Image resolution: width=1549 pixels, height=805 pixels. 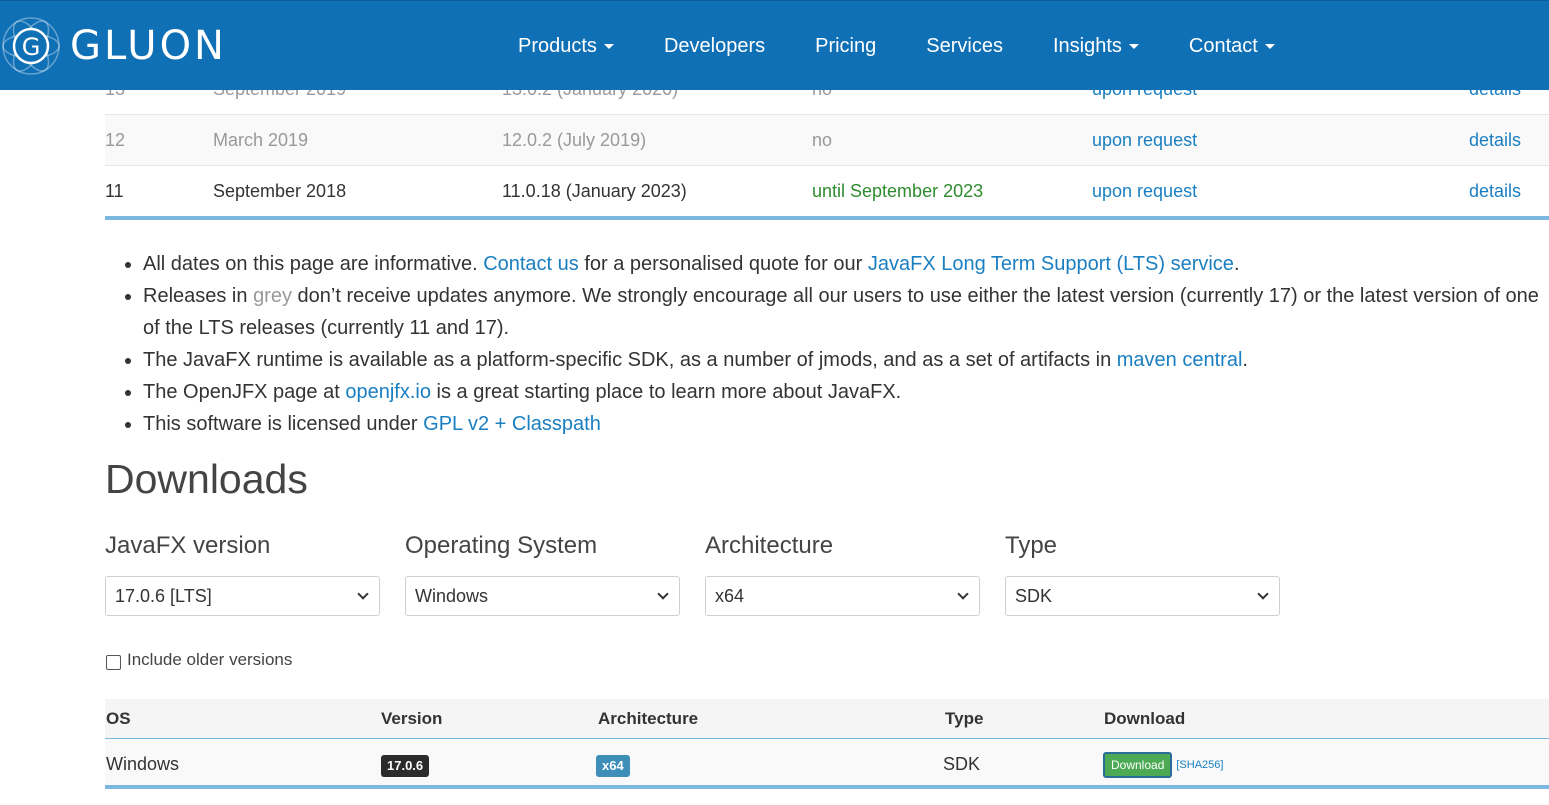 I want to click on os-filter: Operating System Windows, so click(x=542, y=574).